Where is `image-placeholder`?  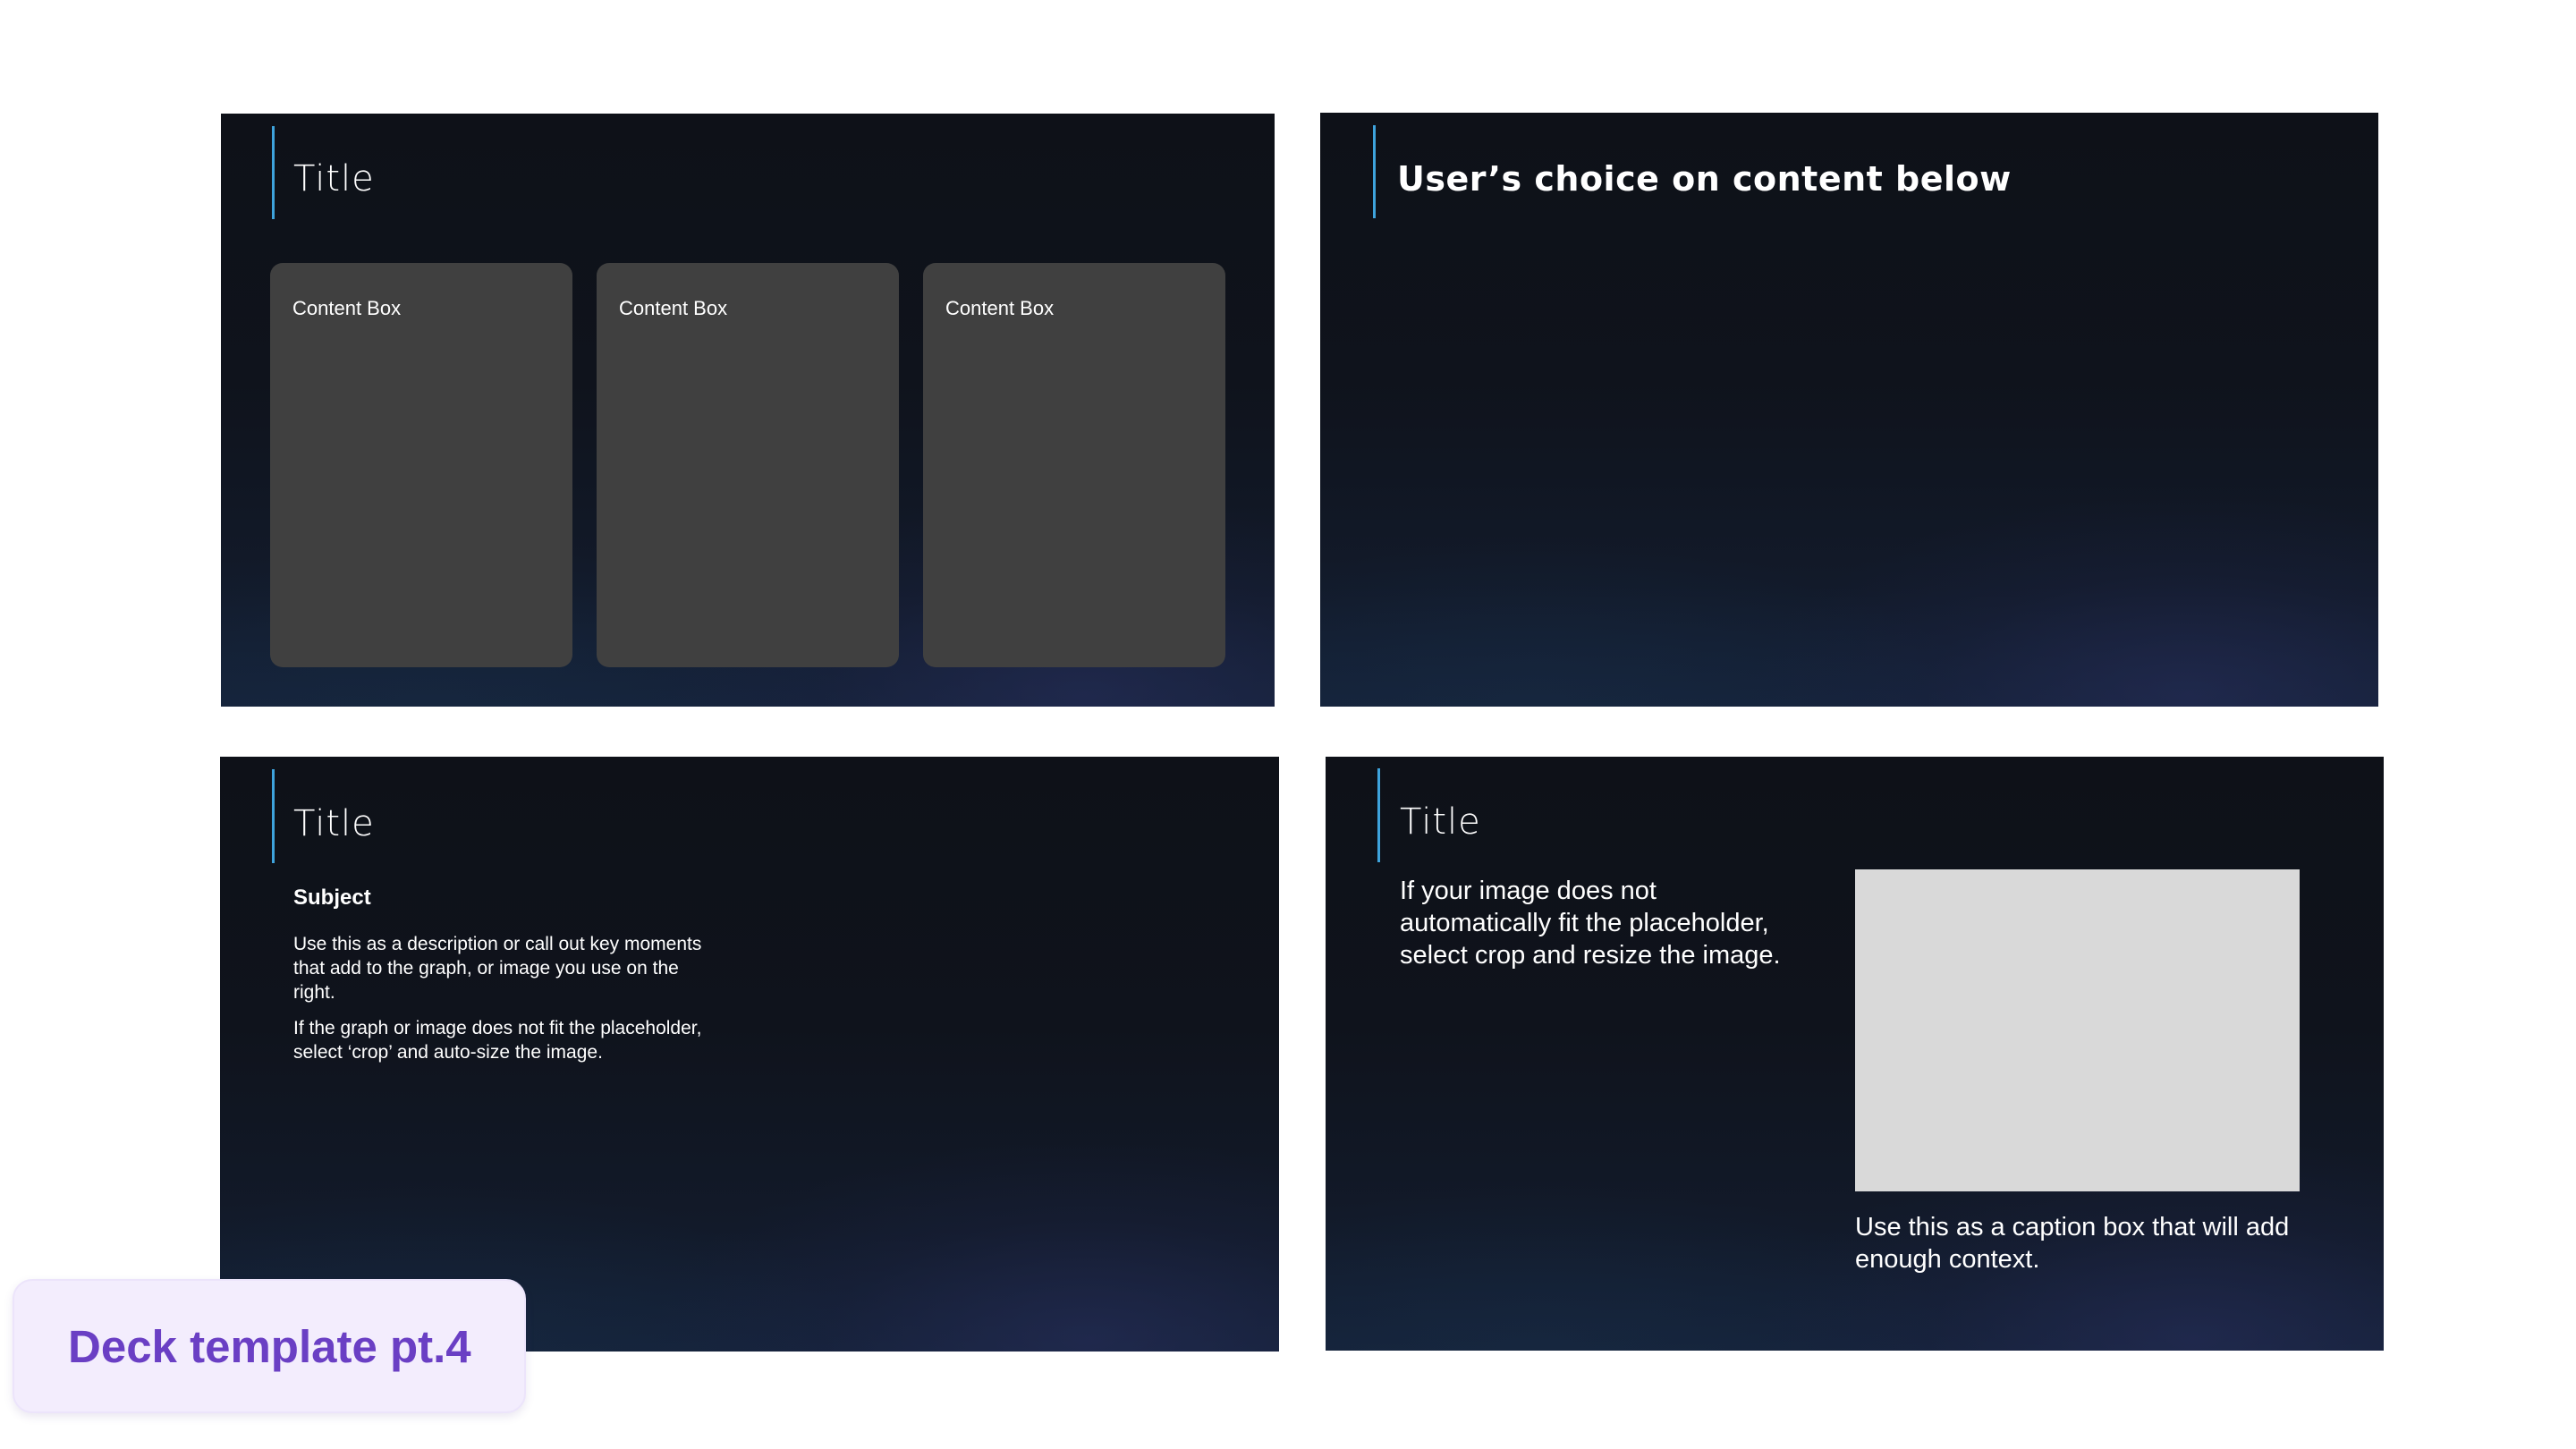 image-placeholder is located at coordinates (2077, 1030).